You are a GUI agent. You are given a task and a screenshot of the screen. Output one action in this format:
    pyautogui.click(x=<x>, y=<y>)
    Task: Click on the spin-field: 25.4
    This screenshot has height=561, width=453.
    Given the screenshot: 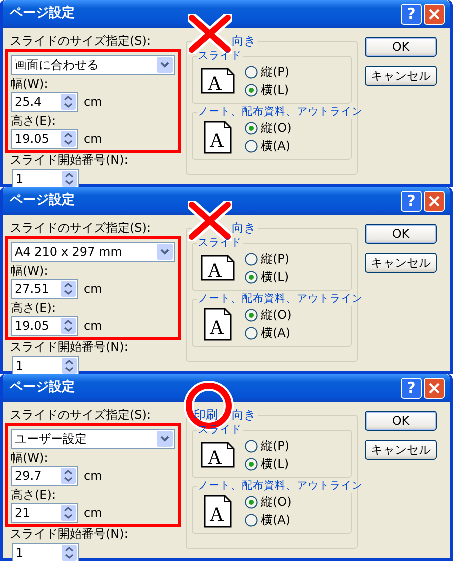 What is the action you would take?
    pyautogui.click(x=44, y=102)
    